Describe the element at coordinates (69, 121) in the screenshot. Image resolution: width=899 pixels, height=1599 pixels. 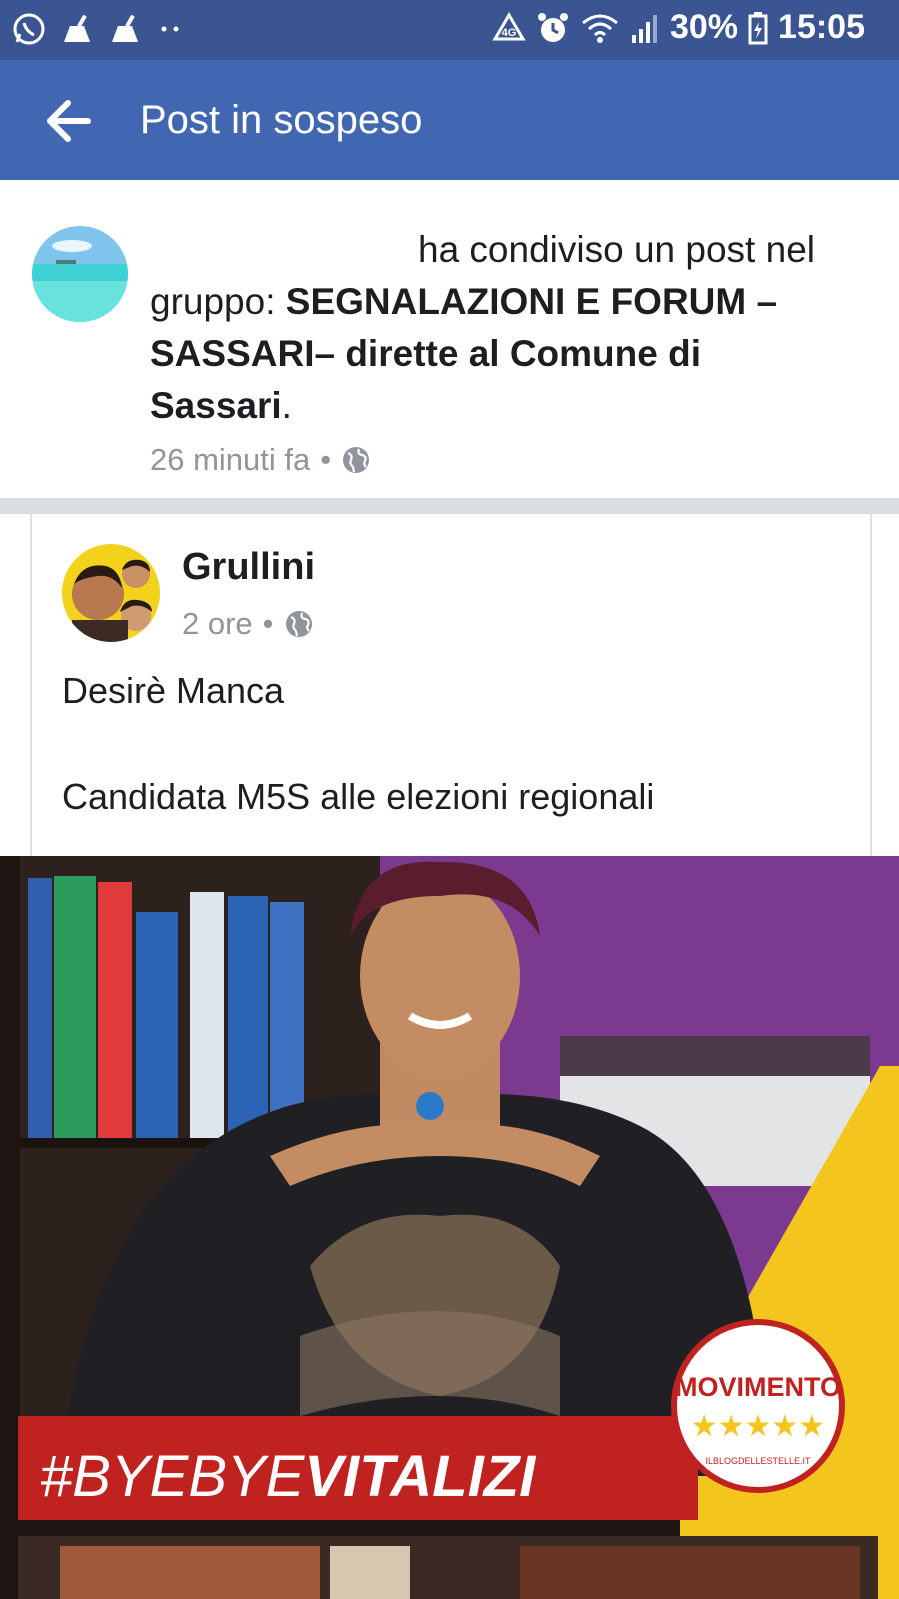
I see `back-arrow-icon` at that location.